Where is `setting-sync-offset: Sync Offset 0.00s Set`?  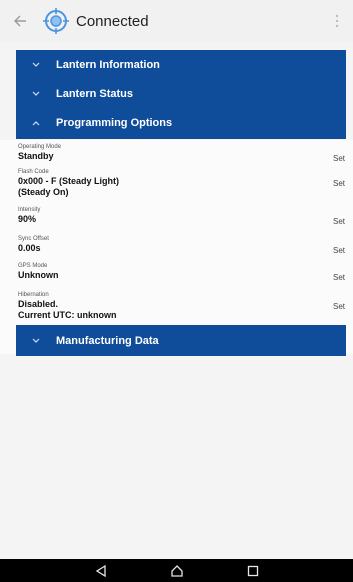 setting-sync-offset: Sync Offset 0.00s Set is located at coordinates (176, 245).